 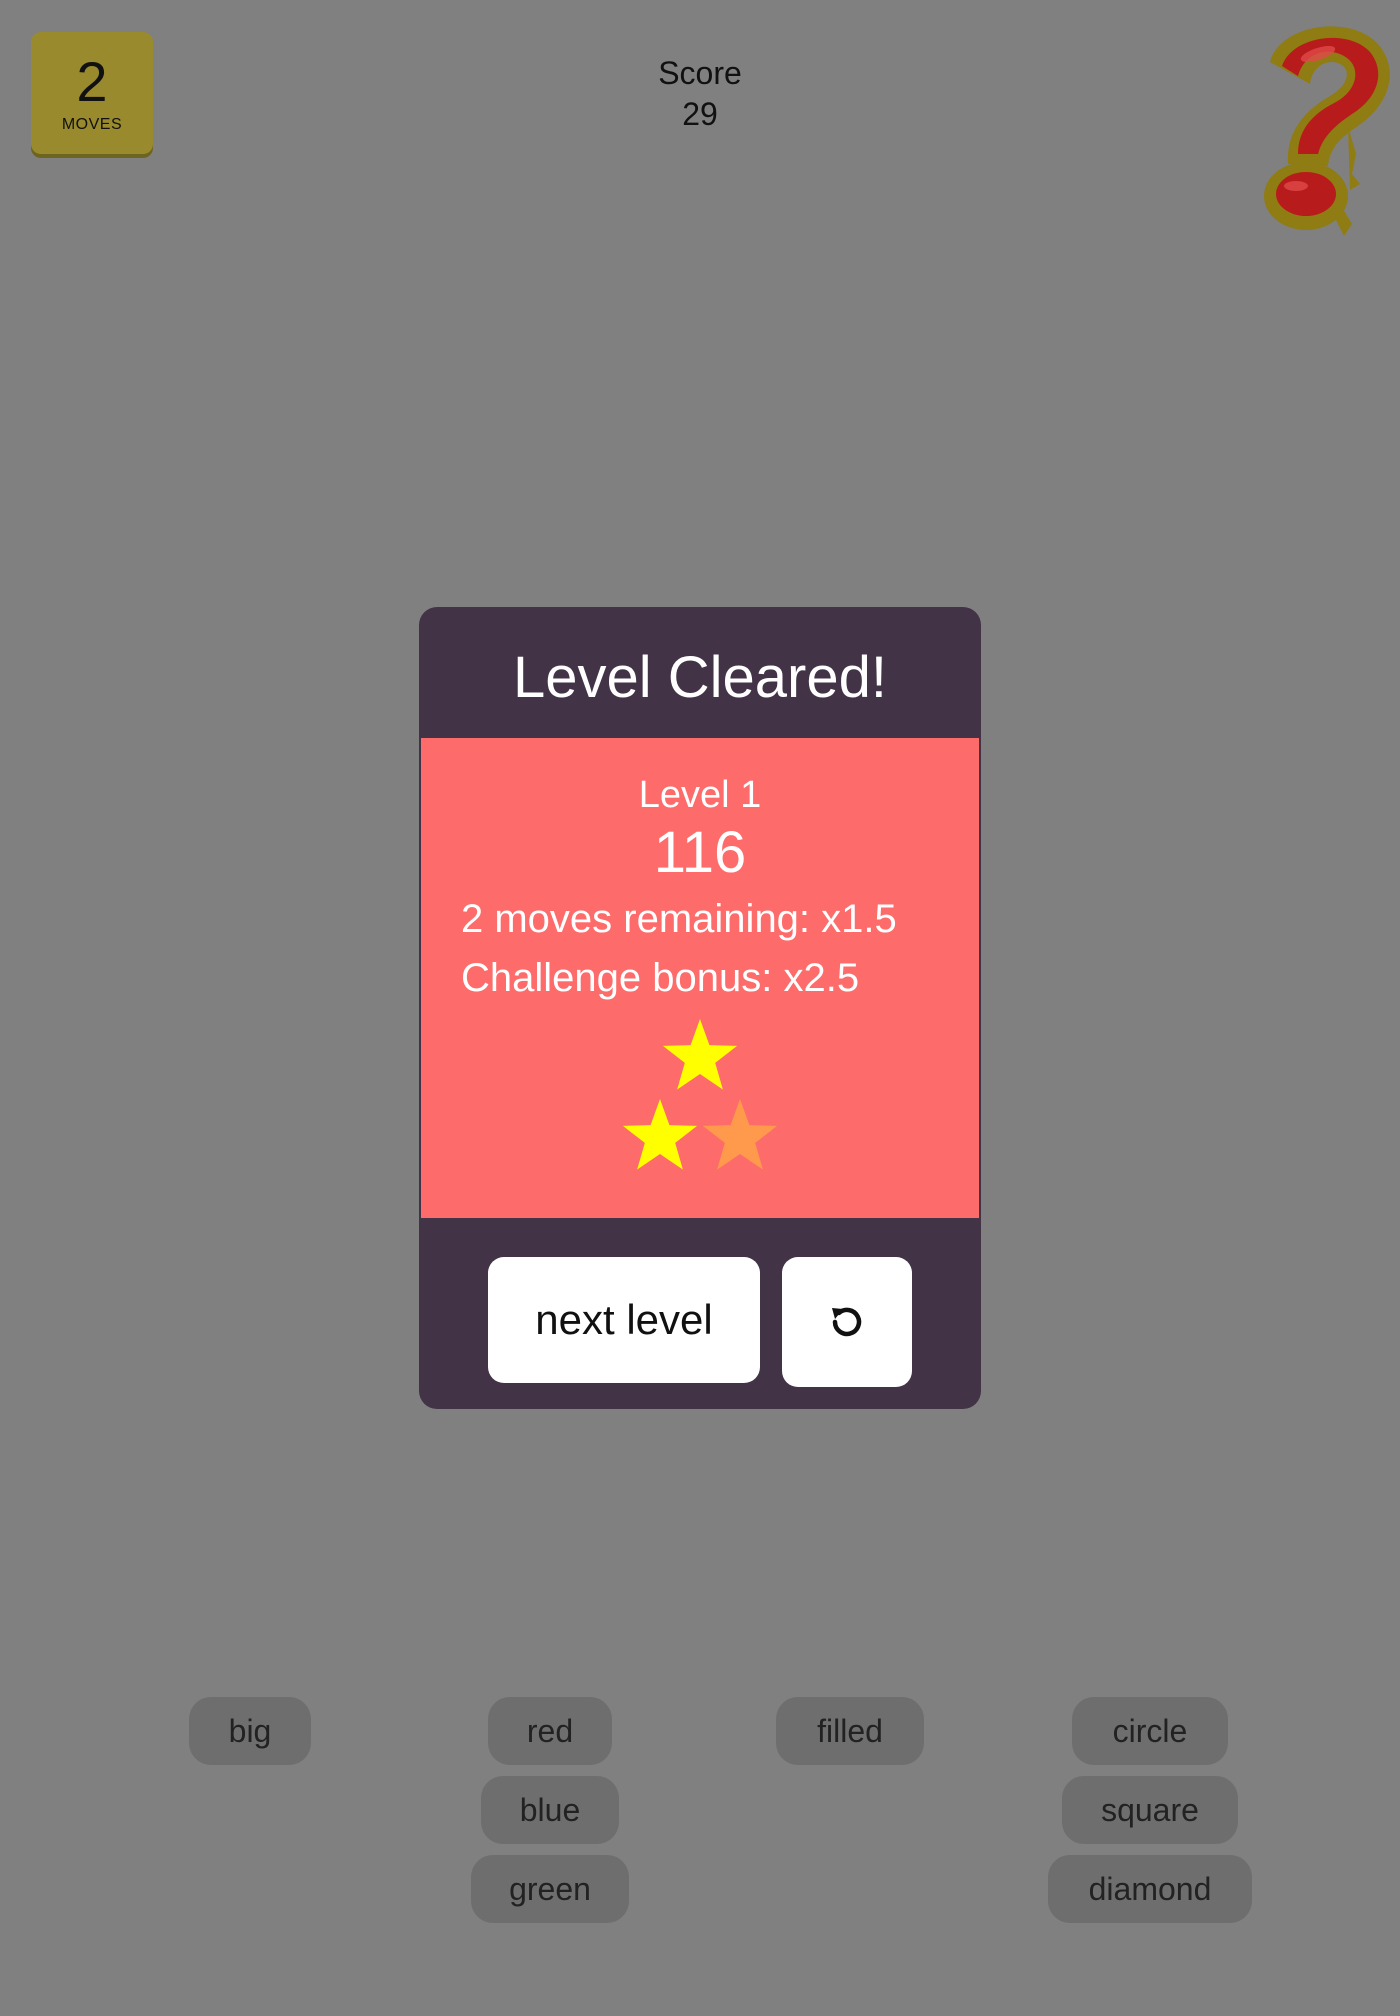 What do you see at coordinates (700, 1094) in the screenshot?
I see `star-rating` at bounding box center [700, 1094].